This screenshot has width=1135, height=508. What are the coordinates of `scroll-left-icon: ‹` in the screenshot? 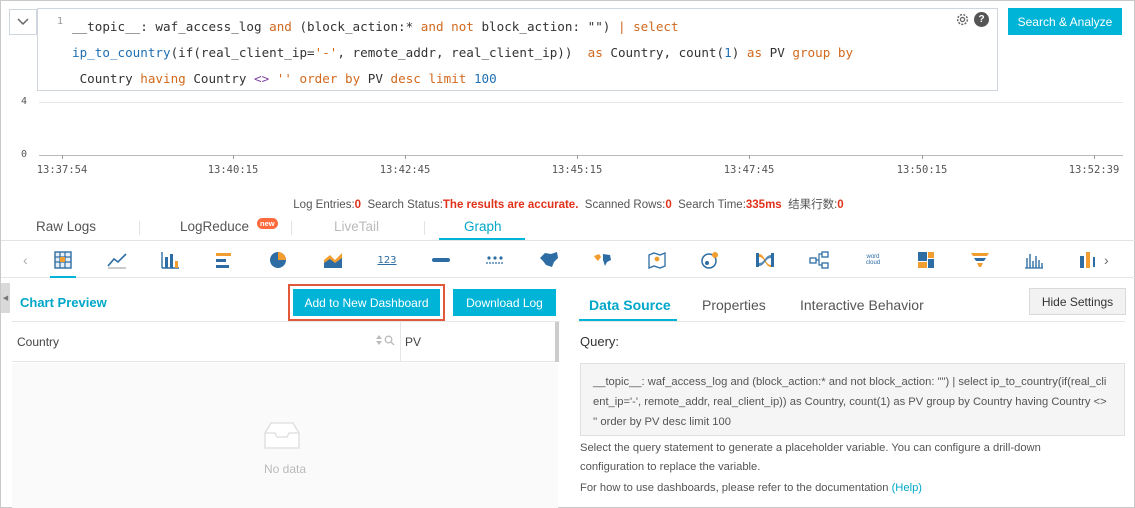 It's located at (25, 260).